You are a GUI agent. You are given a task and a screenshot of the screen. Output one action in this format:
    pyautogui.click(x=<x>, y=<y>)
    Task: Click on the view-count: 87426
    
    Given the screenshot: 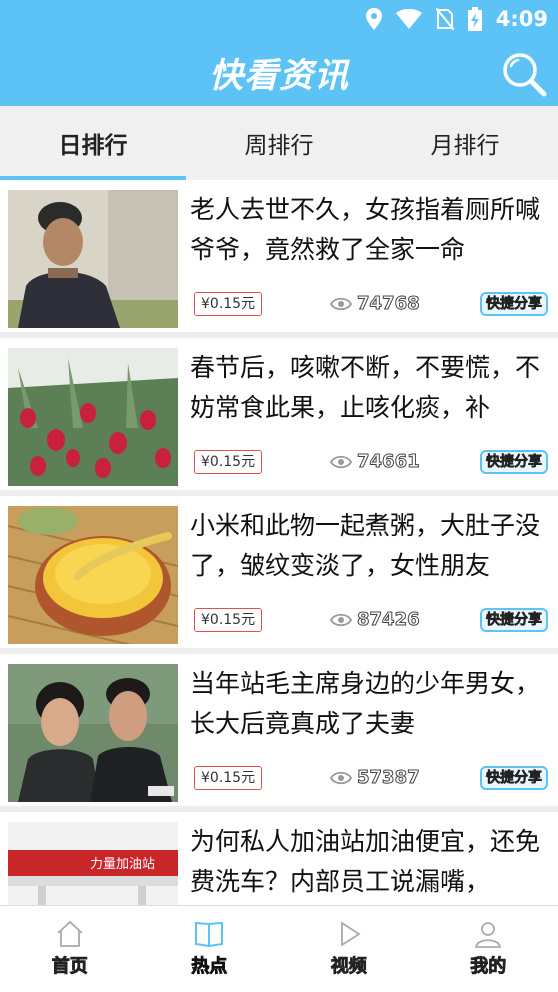 What is the action you would take?
    pyautogui.click(x=375, y=620)
    